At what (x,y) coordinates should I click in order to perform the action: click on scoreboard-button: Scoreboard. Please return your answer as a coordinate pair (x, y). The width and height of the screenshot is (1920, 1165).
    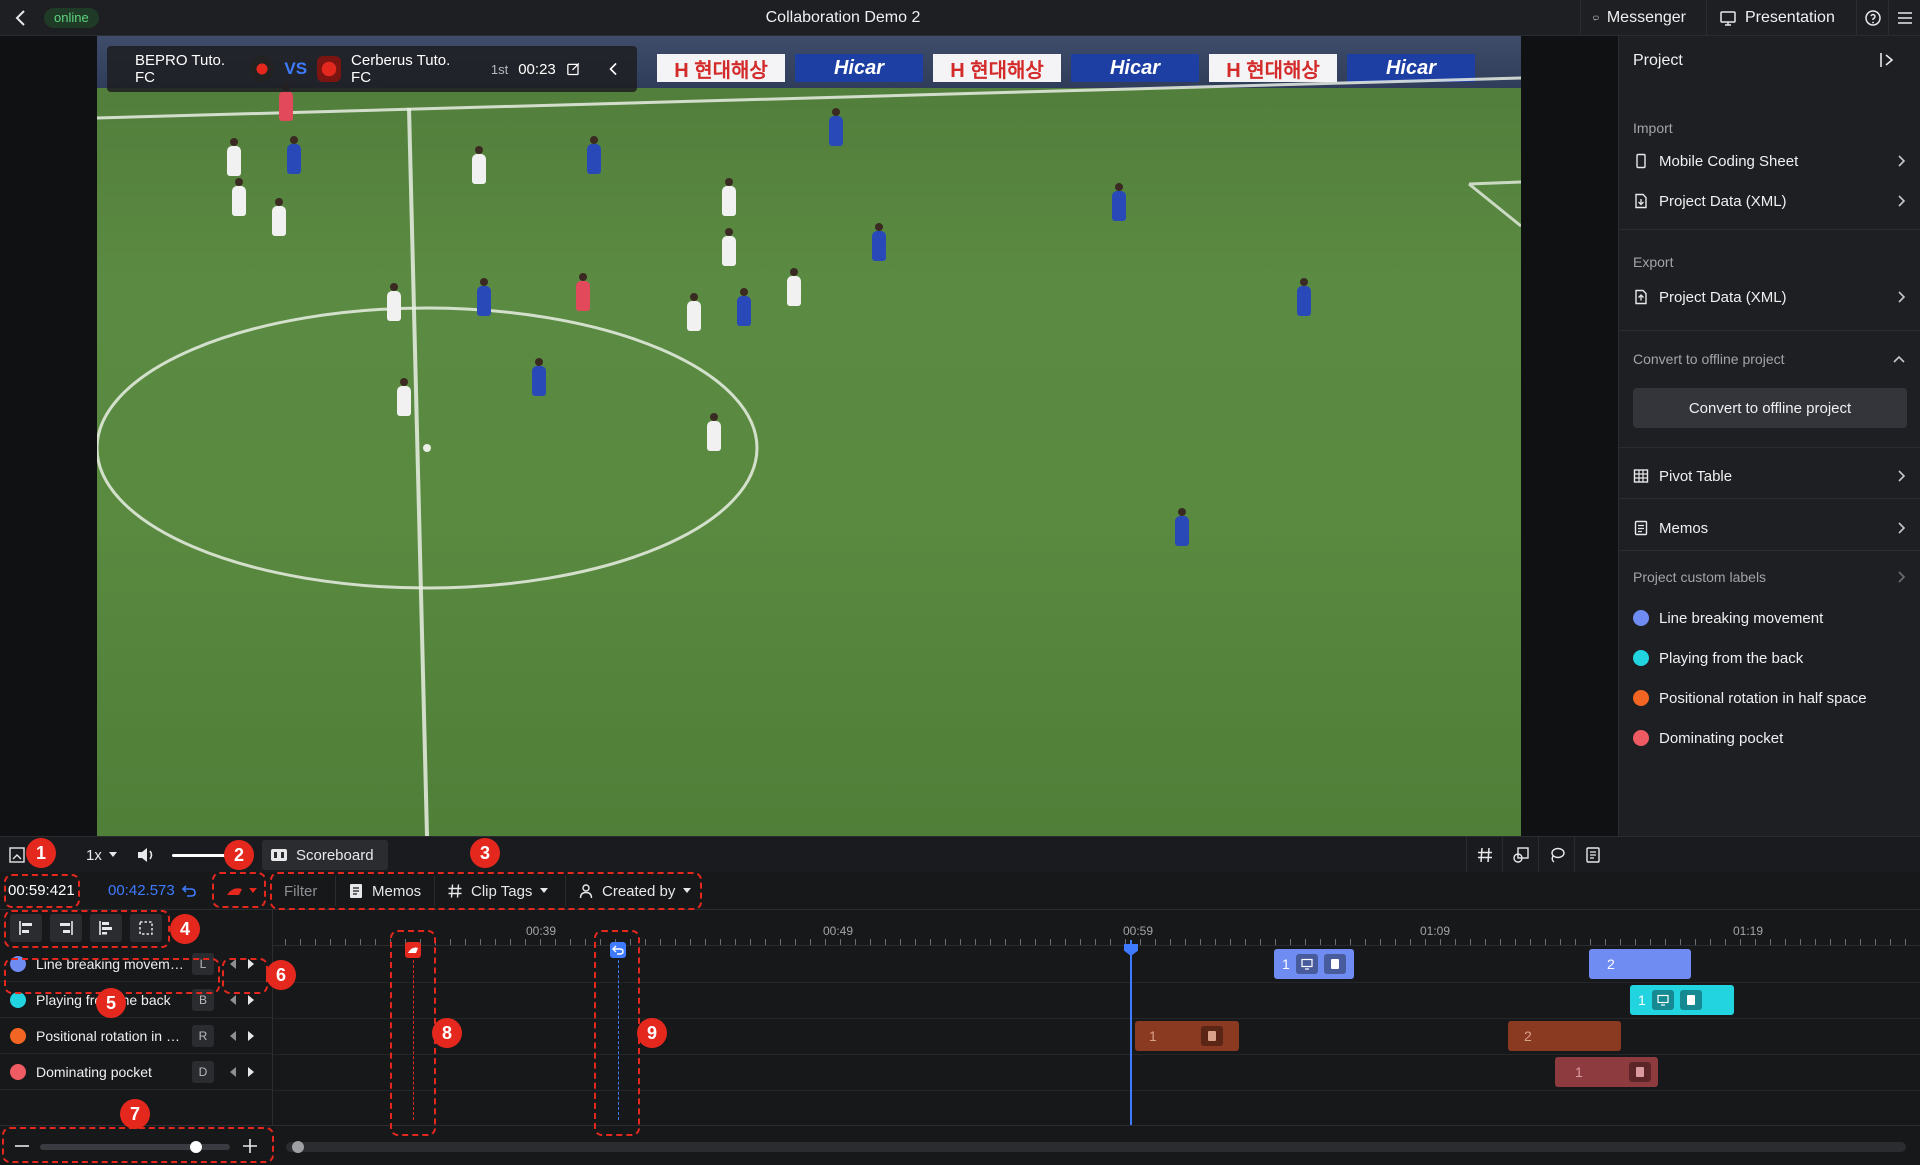
    Looking at the image, I should click on (325, 855).